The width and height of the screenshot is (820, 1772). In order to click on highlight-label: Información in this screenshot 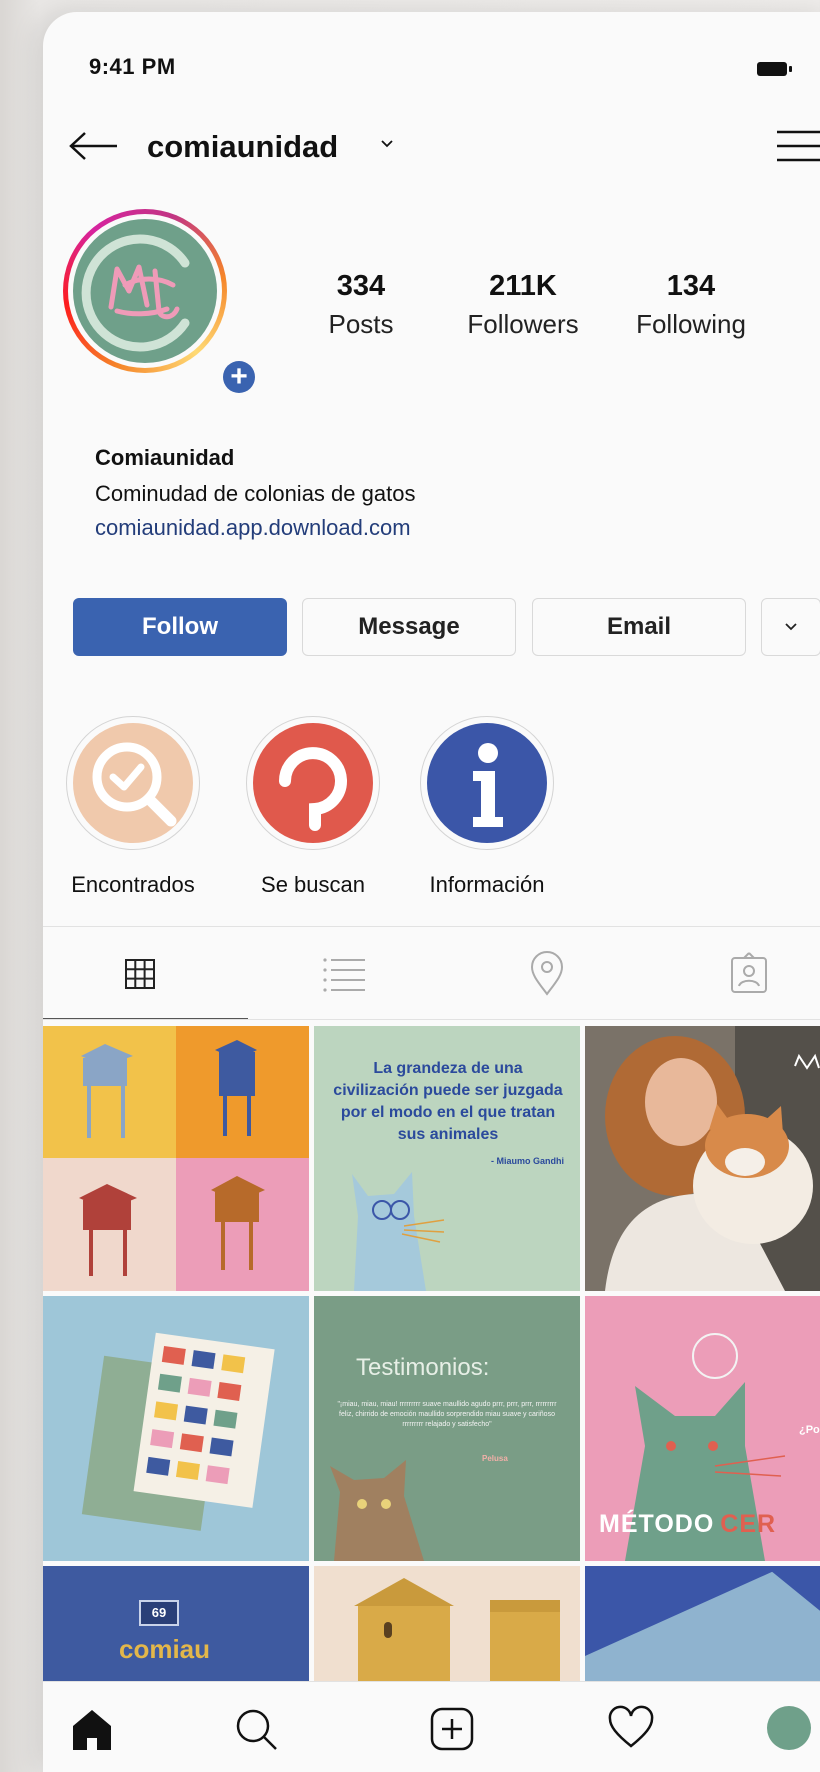, I will do `click(487, 884)`.